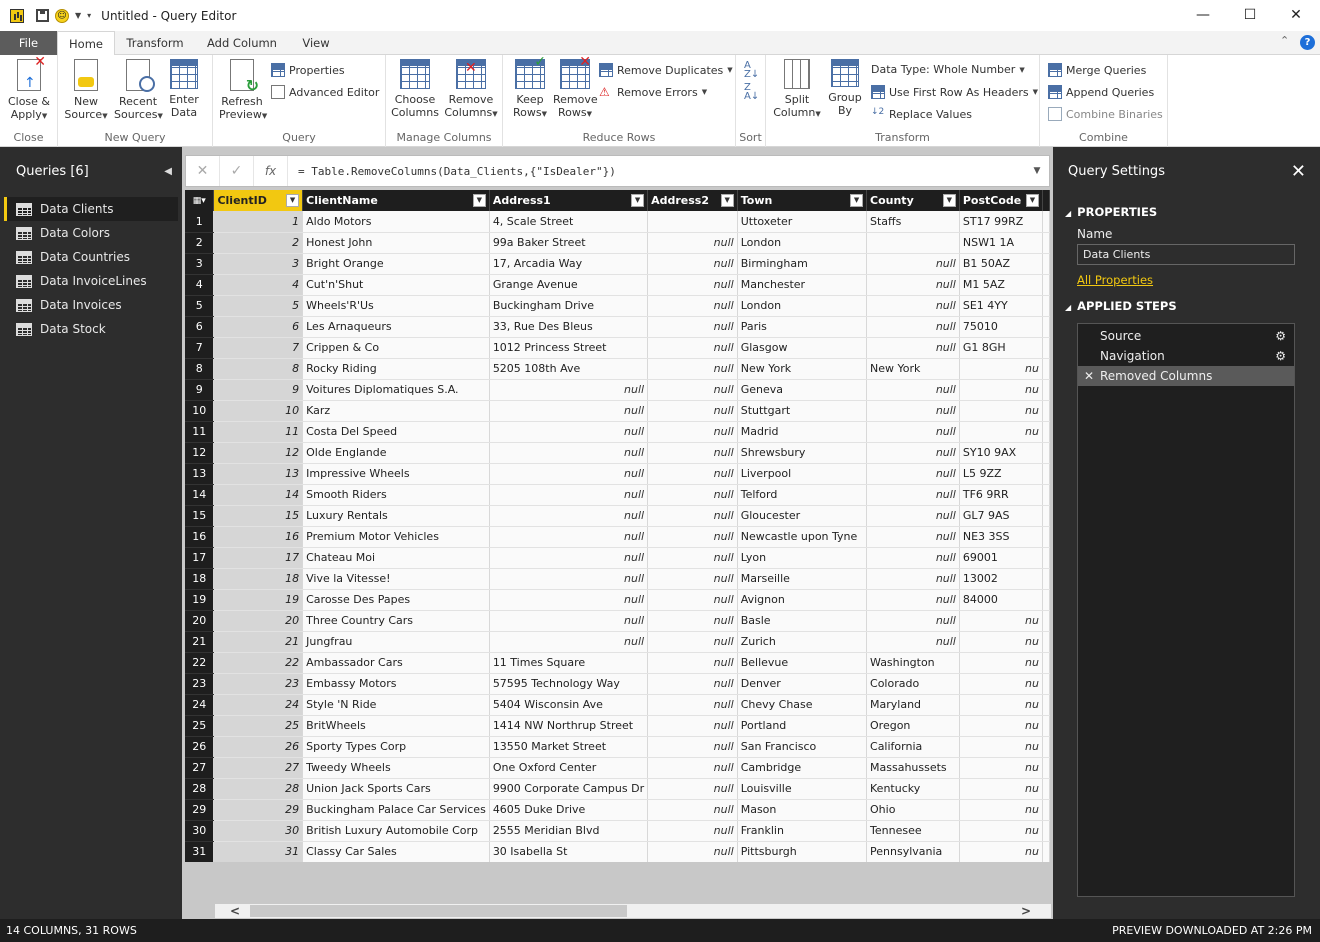 This screenshot has height=942, width=1320. I want to click on table-cell: California, so click(913, 747).